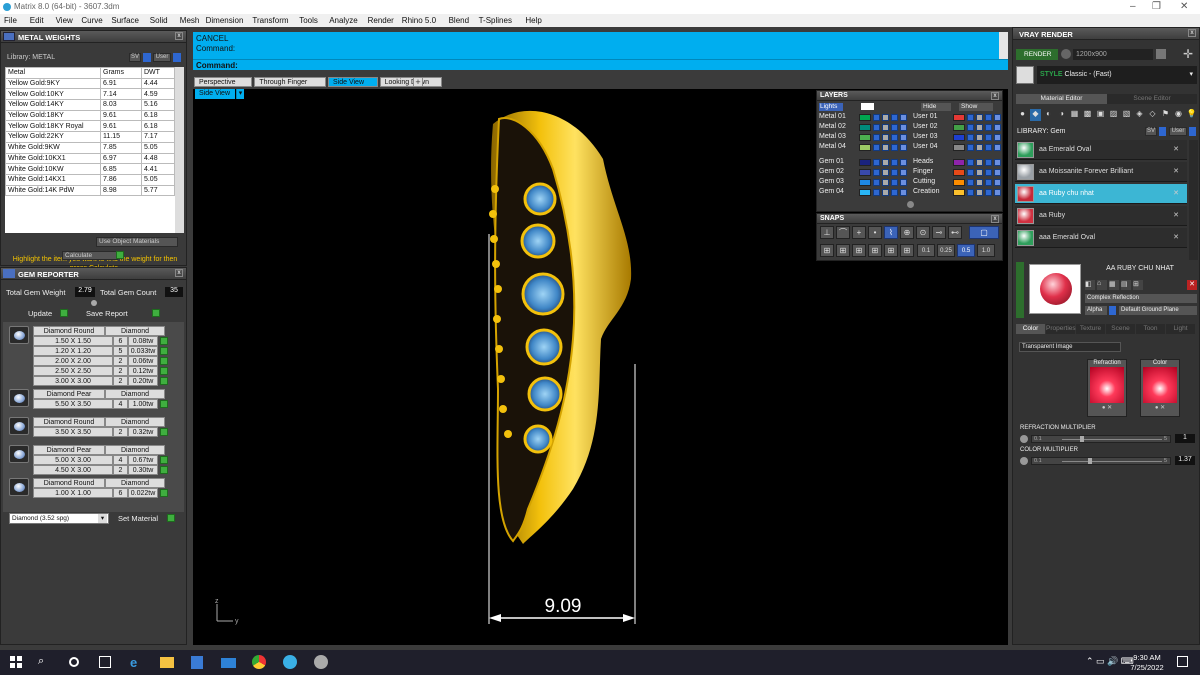 Image resolution: width=1200 pixels, height=675 pixels. Describe the element at coordinates (343, 20) in the screenshot. I see `menu-analyze: Analyze` at that location.